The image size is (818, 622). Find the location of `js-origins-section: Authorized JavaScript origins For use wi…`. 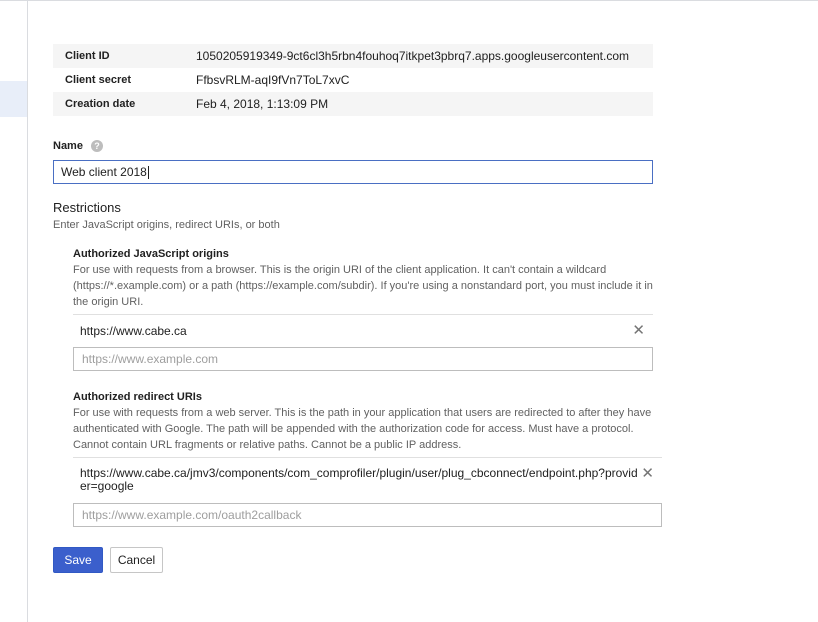

js-origins-section: Authorized JavaScript origins For use wi… is located at coordinates (367, 309).